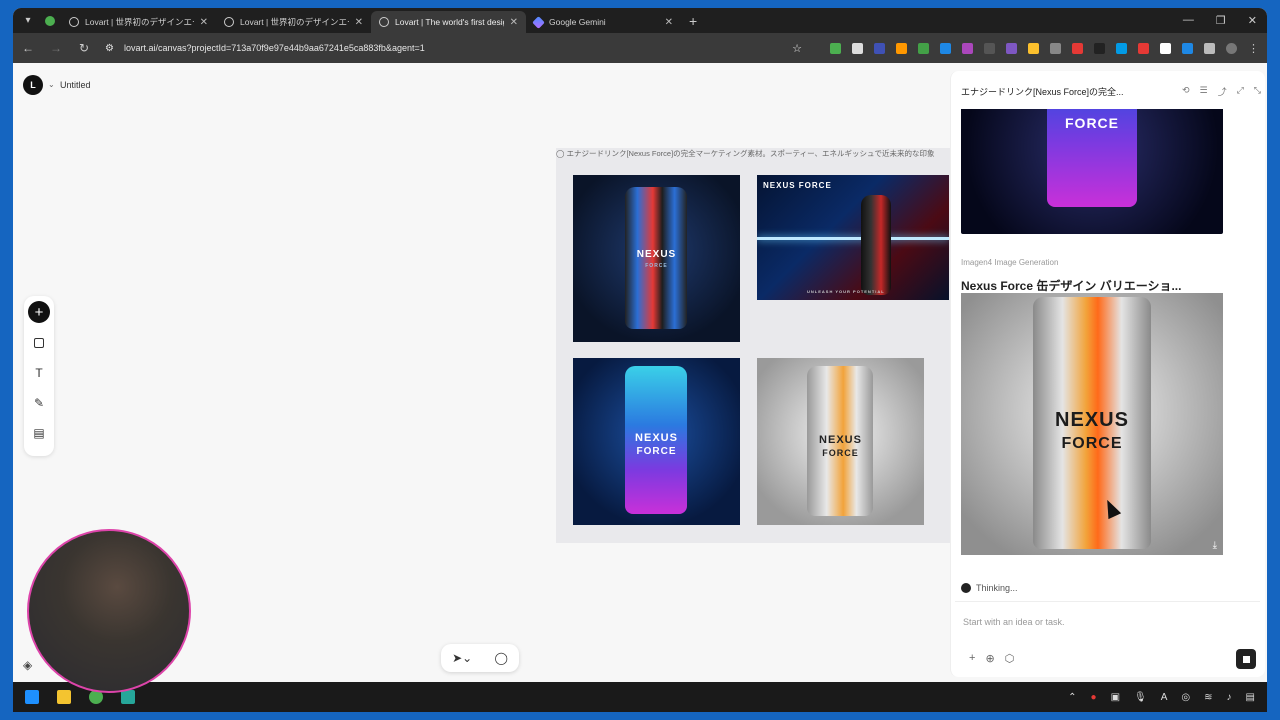 This screenshot has width=1280, height=720. Describe the element at coordinates (1014, 622) in the screenshot. I see `chat-input: Start with an idea or task.` at that location.